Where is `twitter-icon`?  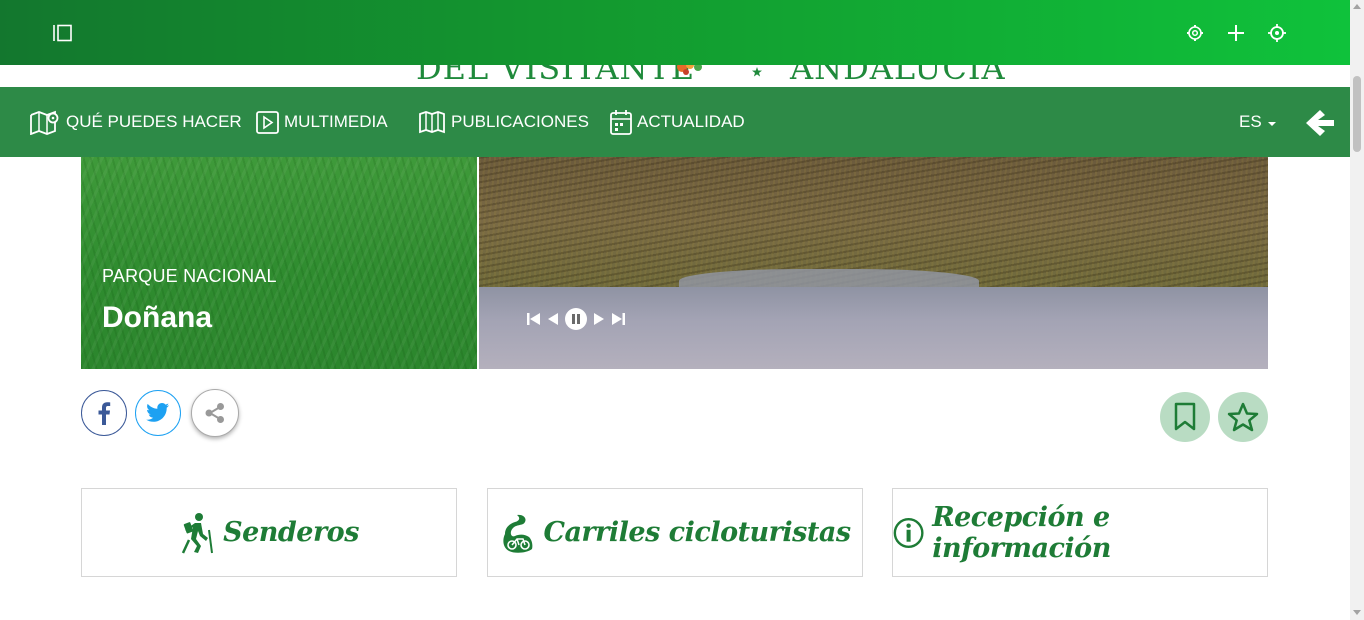
twitter-icon is located at coordinates (157, 412).